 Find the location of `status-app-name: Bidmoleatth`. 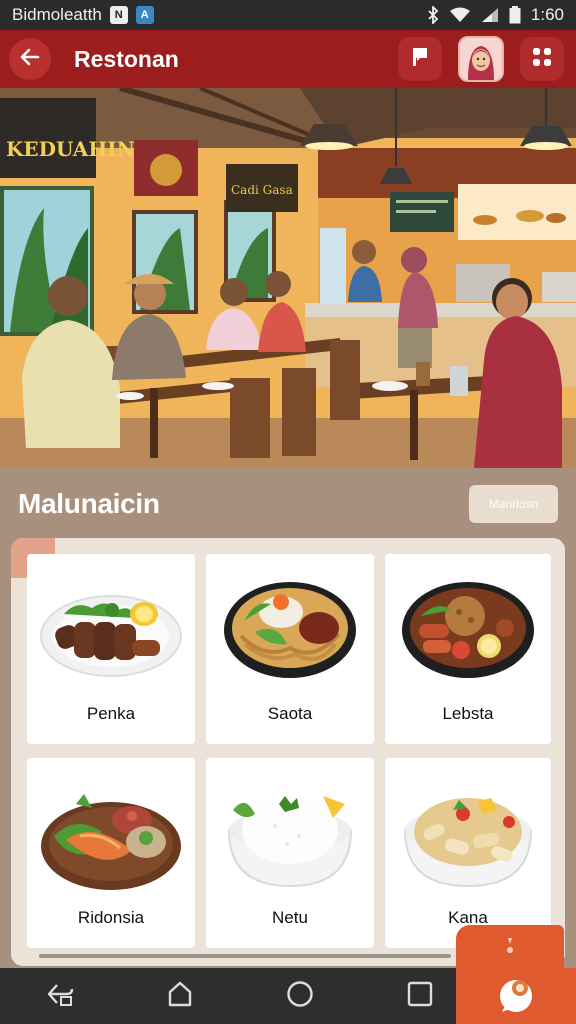

status-app-name: Bidmoleatth is located at coordinates (57, 14).